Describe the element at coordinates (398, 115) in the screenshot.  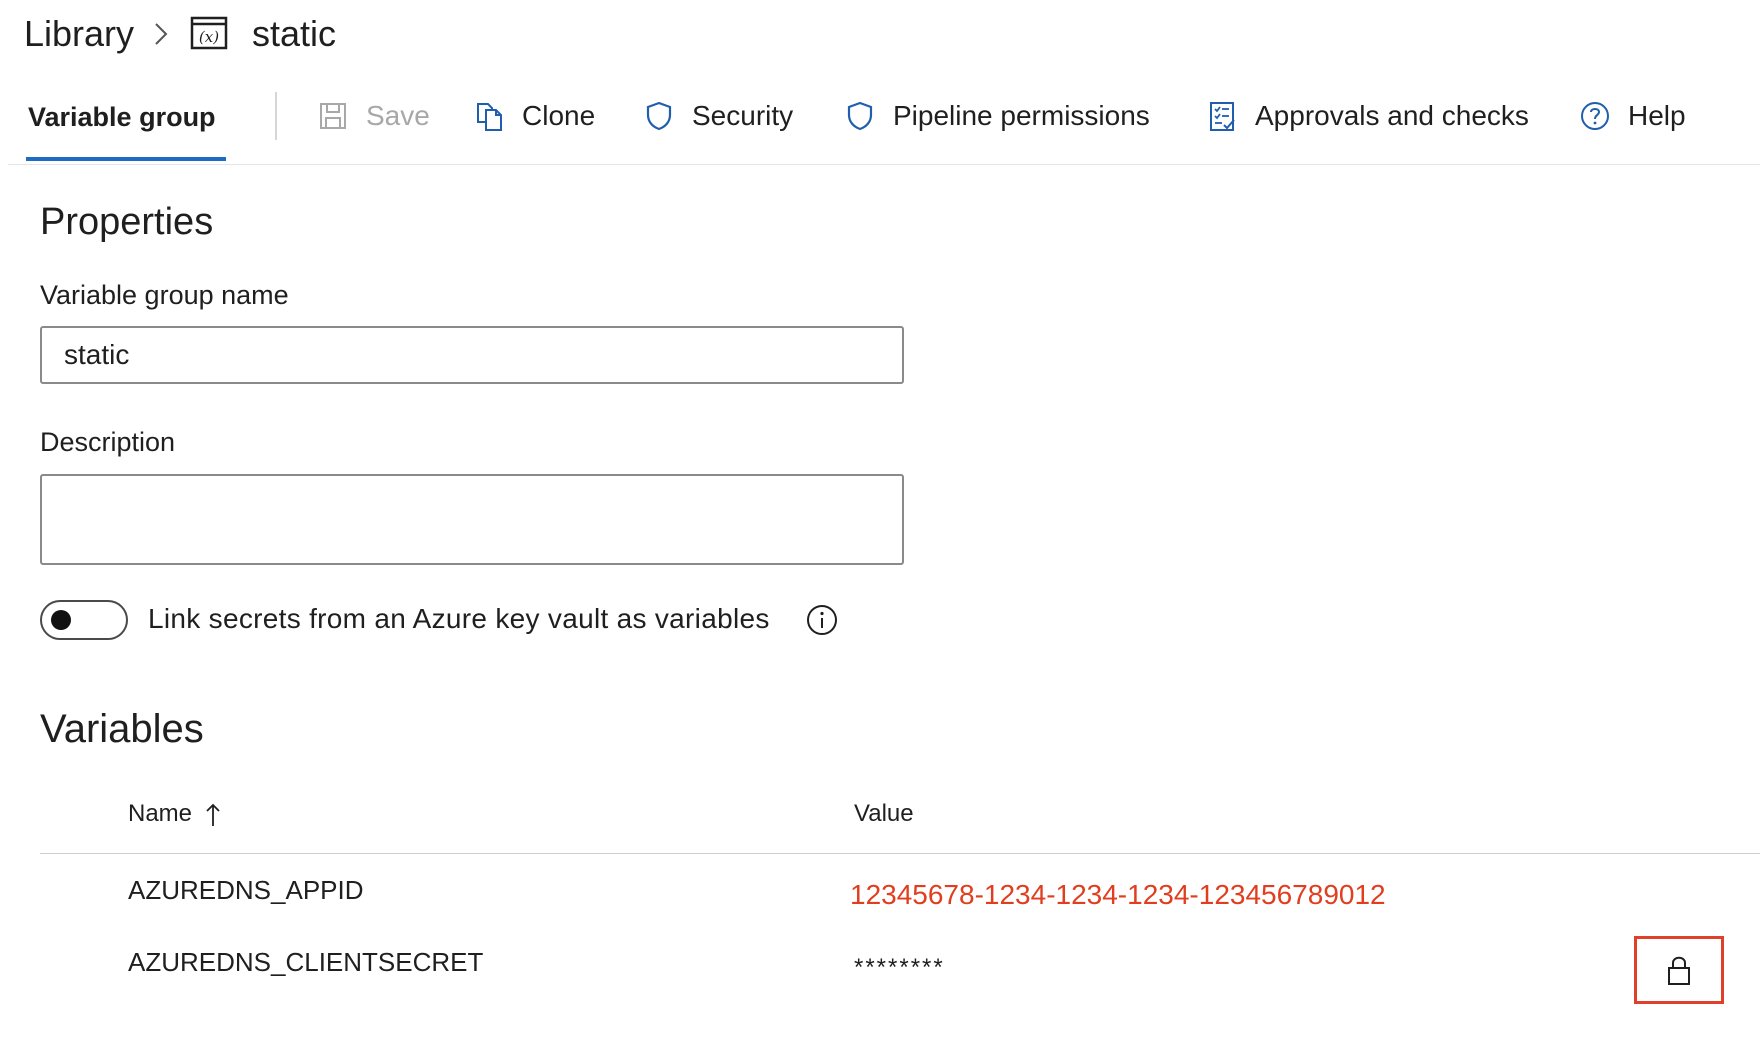
I see `save-label: Save` at that location.